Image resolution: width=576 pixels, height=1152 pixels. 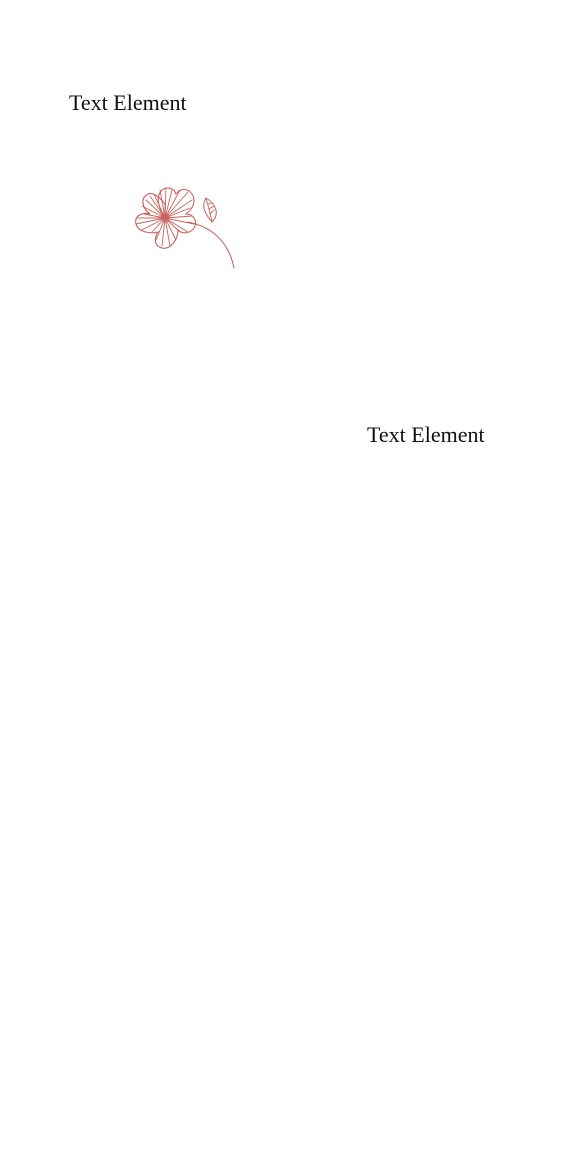 What do you see at coordinates (185, 228) in the screenshot?
I see `flower-illustration-icon` at bounding box center [185, 228].